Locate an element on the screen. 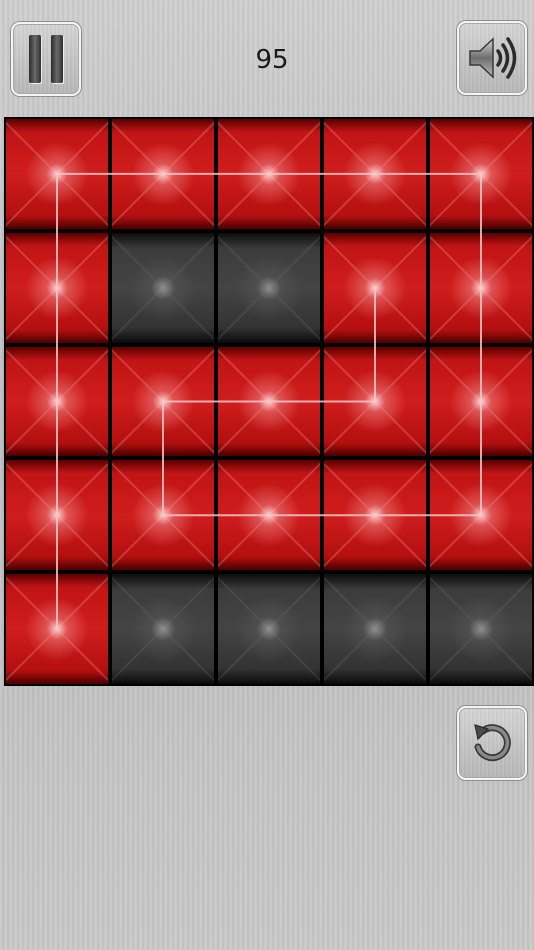 The height and width of the screenshot is (950, 534). tile-r4-c3 is located at coordinates (375, 629).